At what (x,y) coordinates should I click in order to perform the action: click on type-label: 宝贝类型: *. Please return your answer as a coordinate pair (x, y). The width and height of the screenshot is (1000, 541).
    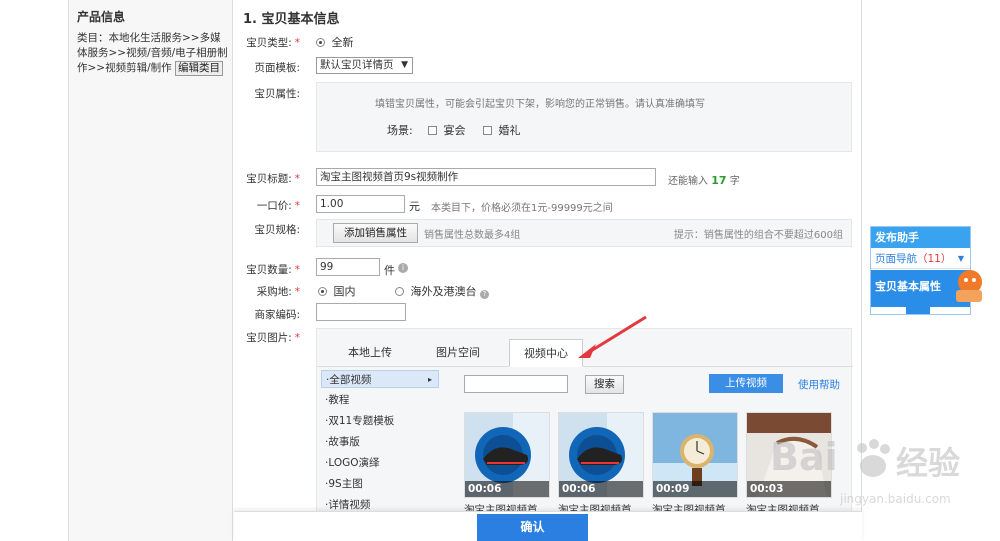
    Looking at the image, I should click on (273, 43).